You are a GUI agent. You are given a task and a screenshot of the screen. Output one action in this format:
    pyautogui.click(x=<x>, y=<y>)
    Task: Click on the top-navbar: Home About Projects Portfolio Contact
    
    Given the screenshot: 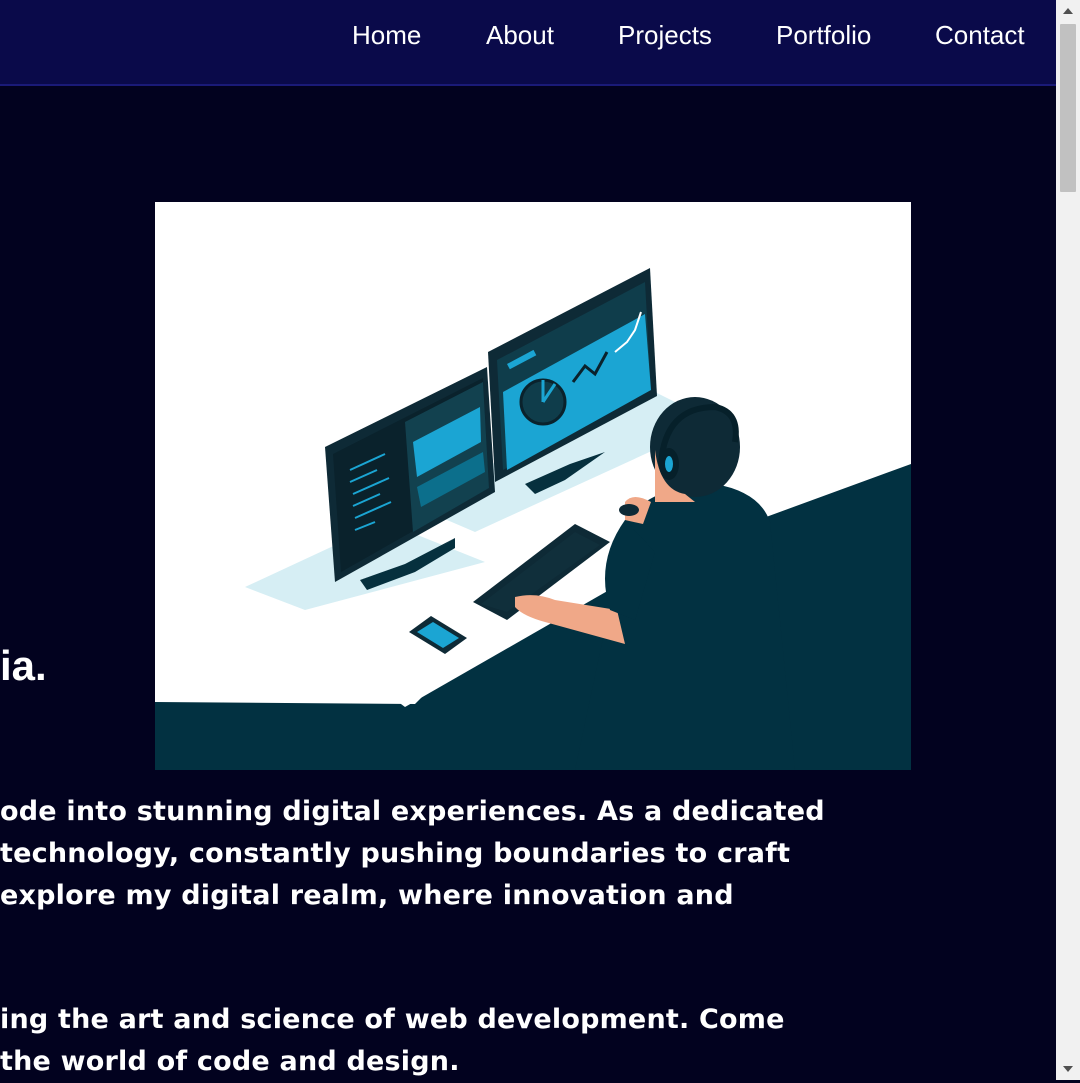 What is the action you would take?
    pyautogui.click(x=528, y=43)
    